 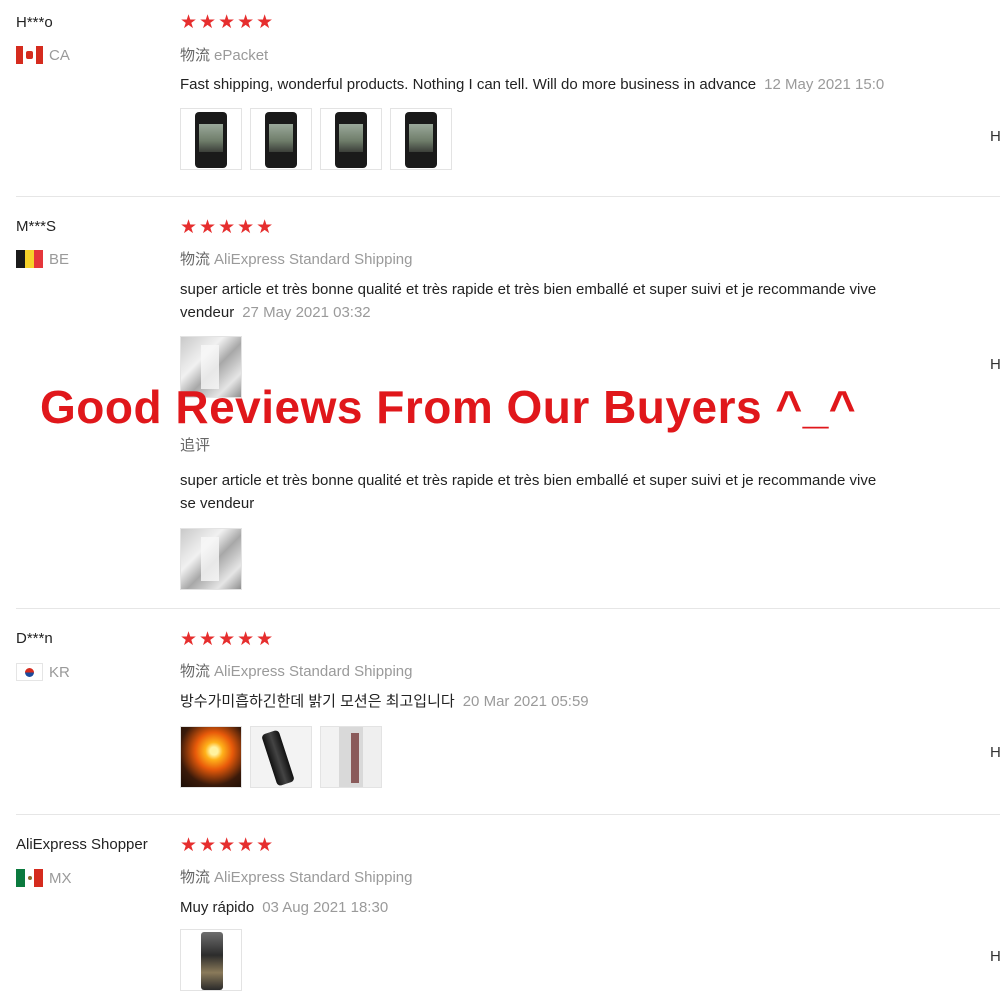 What do you see at coordinates (824, 84) in the screenshot?
I see `review-date: 12 May 2021 15:0` at bounding box center [824, 84].